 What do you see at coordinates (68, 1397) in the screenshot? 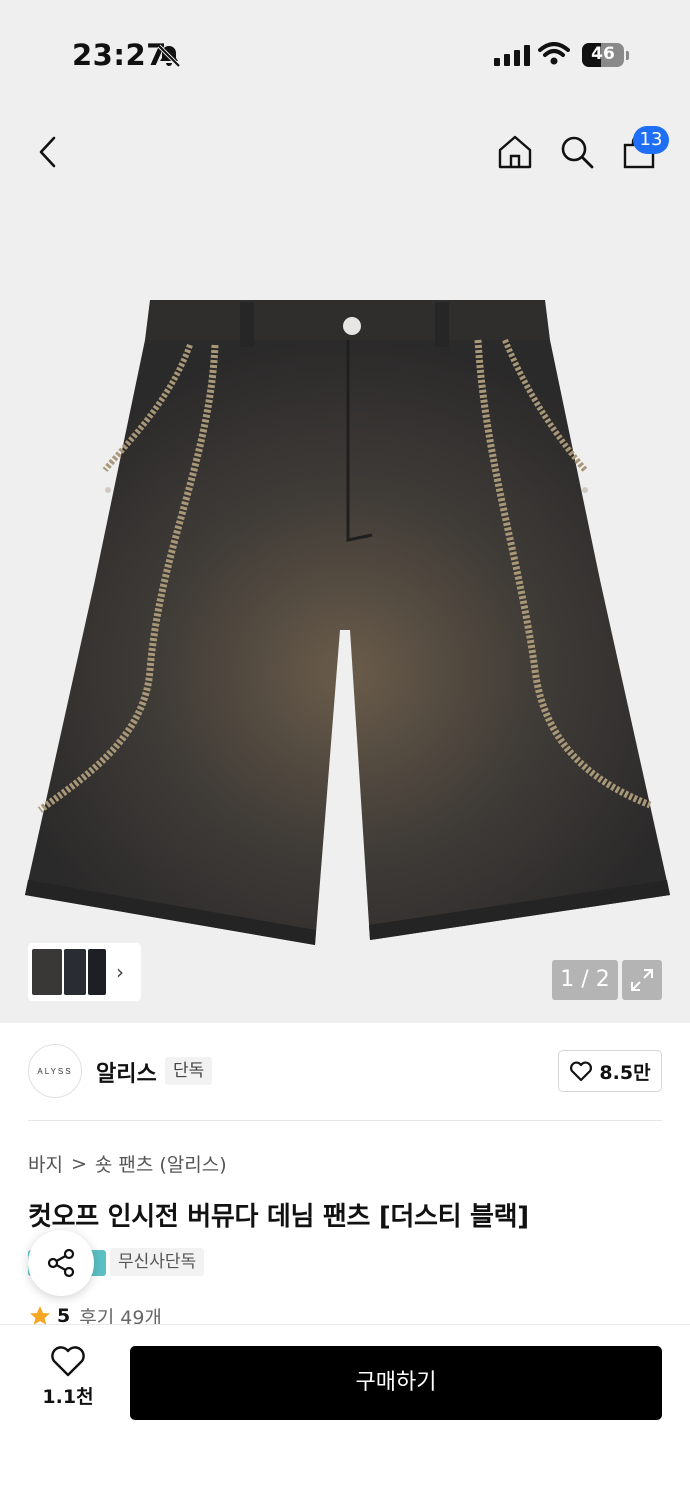
I see `wishlist-count: 1.1천` at bounding box center [68, 1397].